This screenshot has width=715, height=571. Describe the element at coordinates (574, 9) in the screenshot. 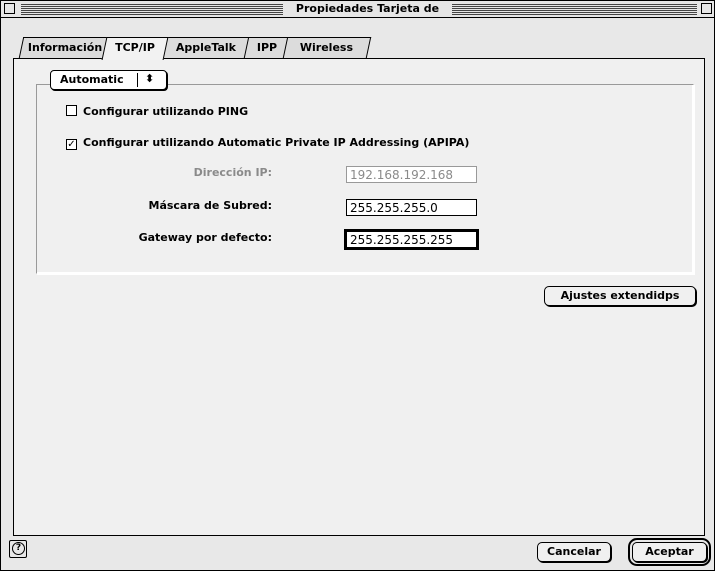

I see `title-stripes-right` at that location.